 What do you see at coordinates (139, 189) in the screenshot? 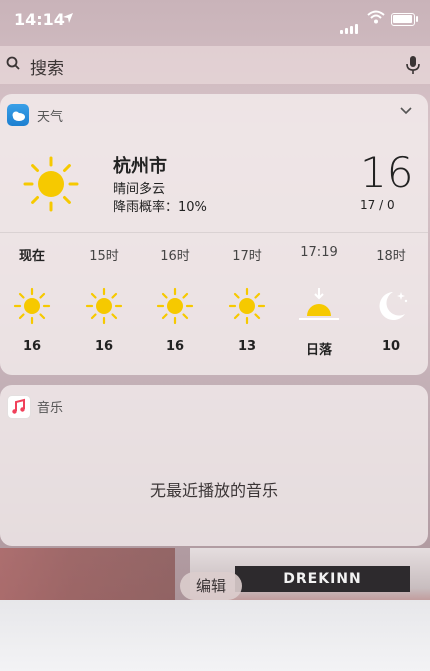
I see `weather-condition: 晴间多云` at bounding box center [139, 189].